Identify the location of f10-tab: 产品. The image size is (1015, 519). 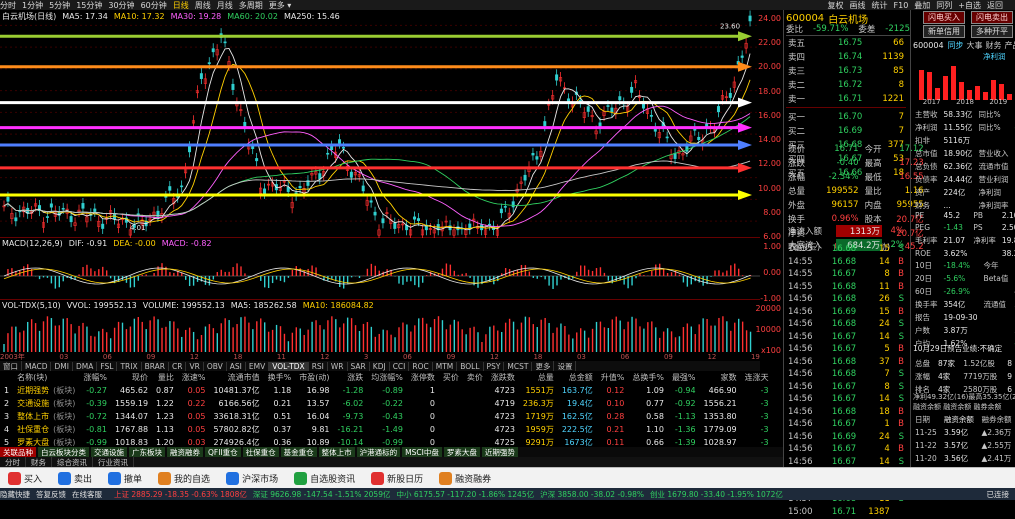
(1010, 45).